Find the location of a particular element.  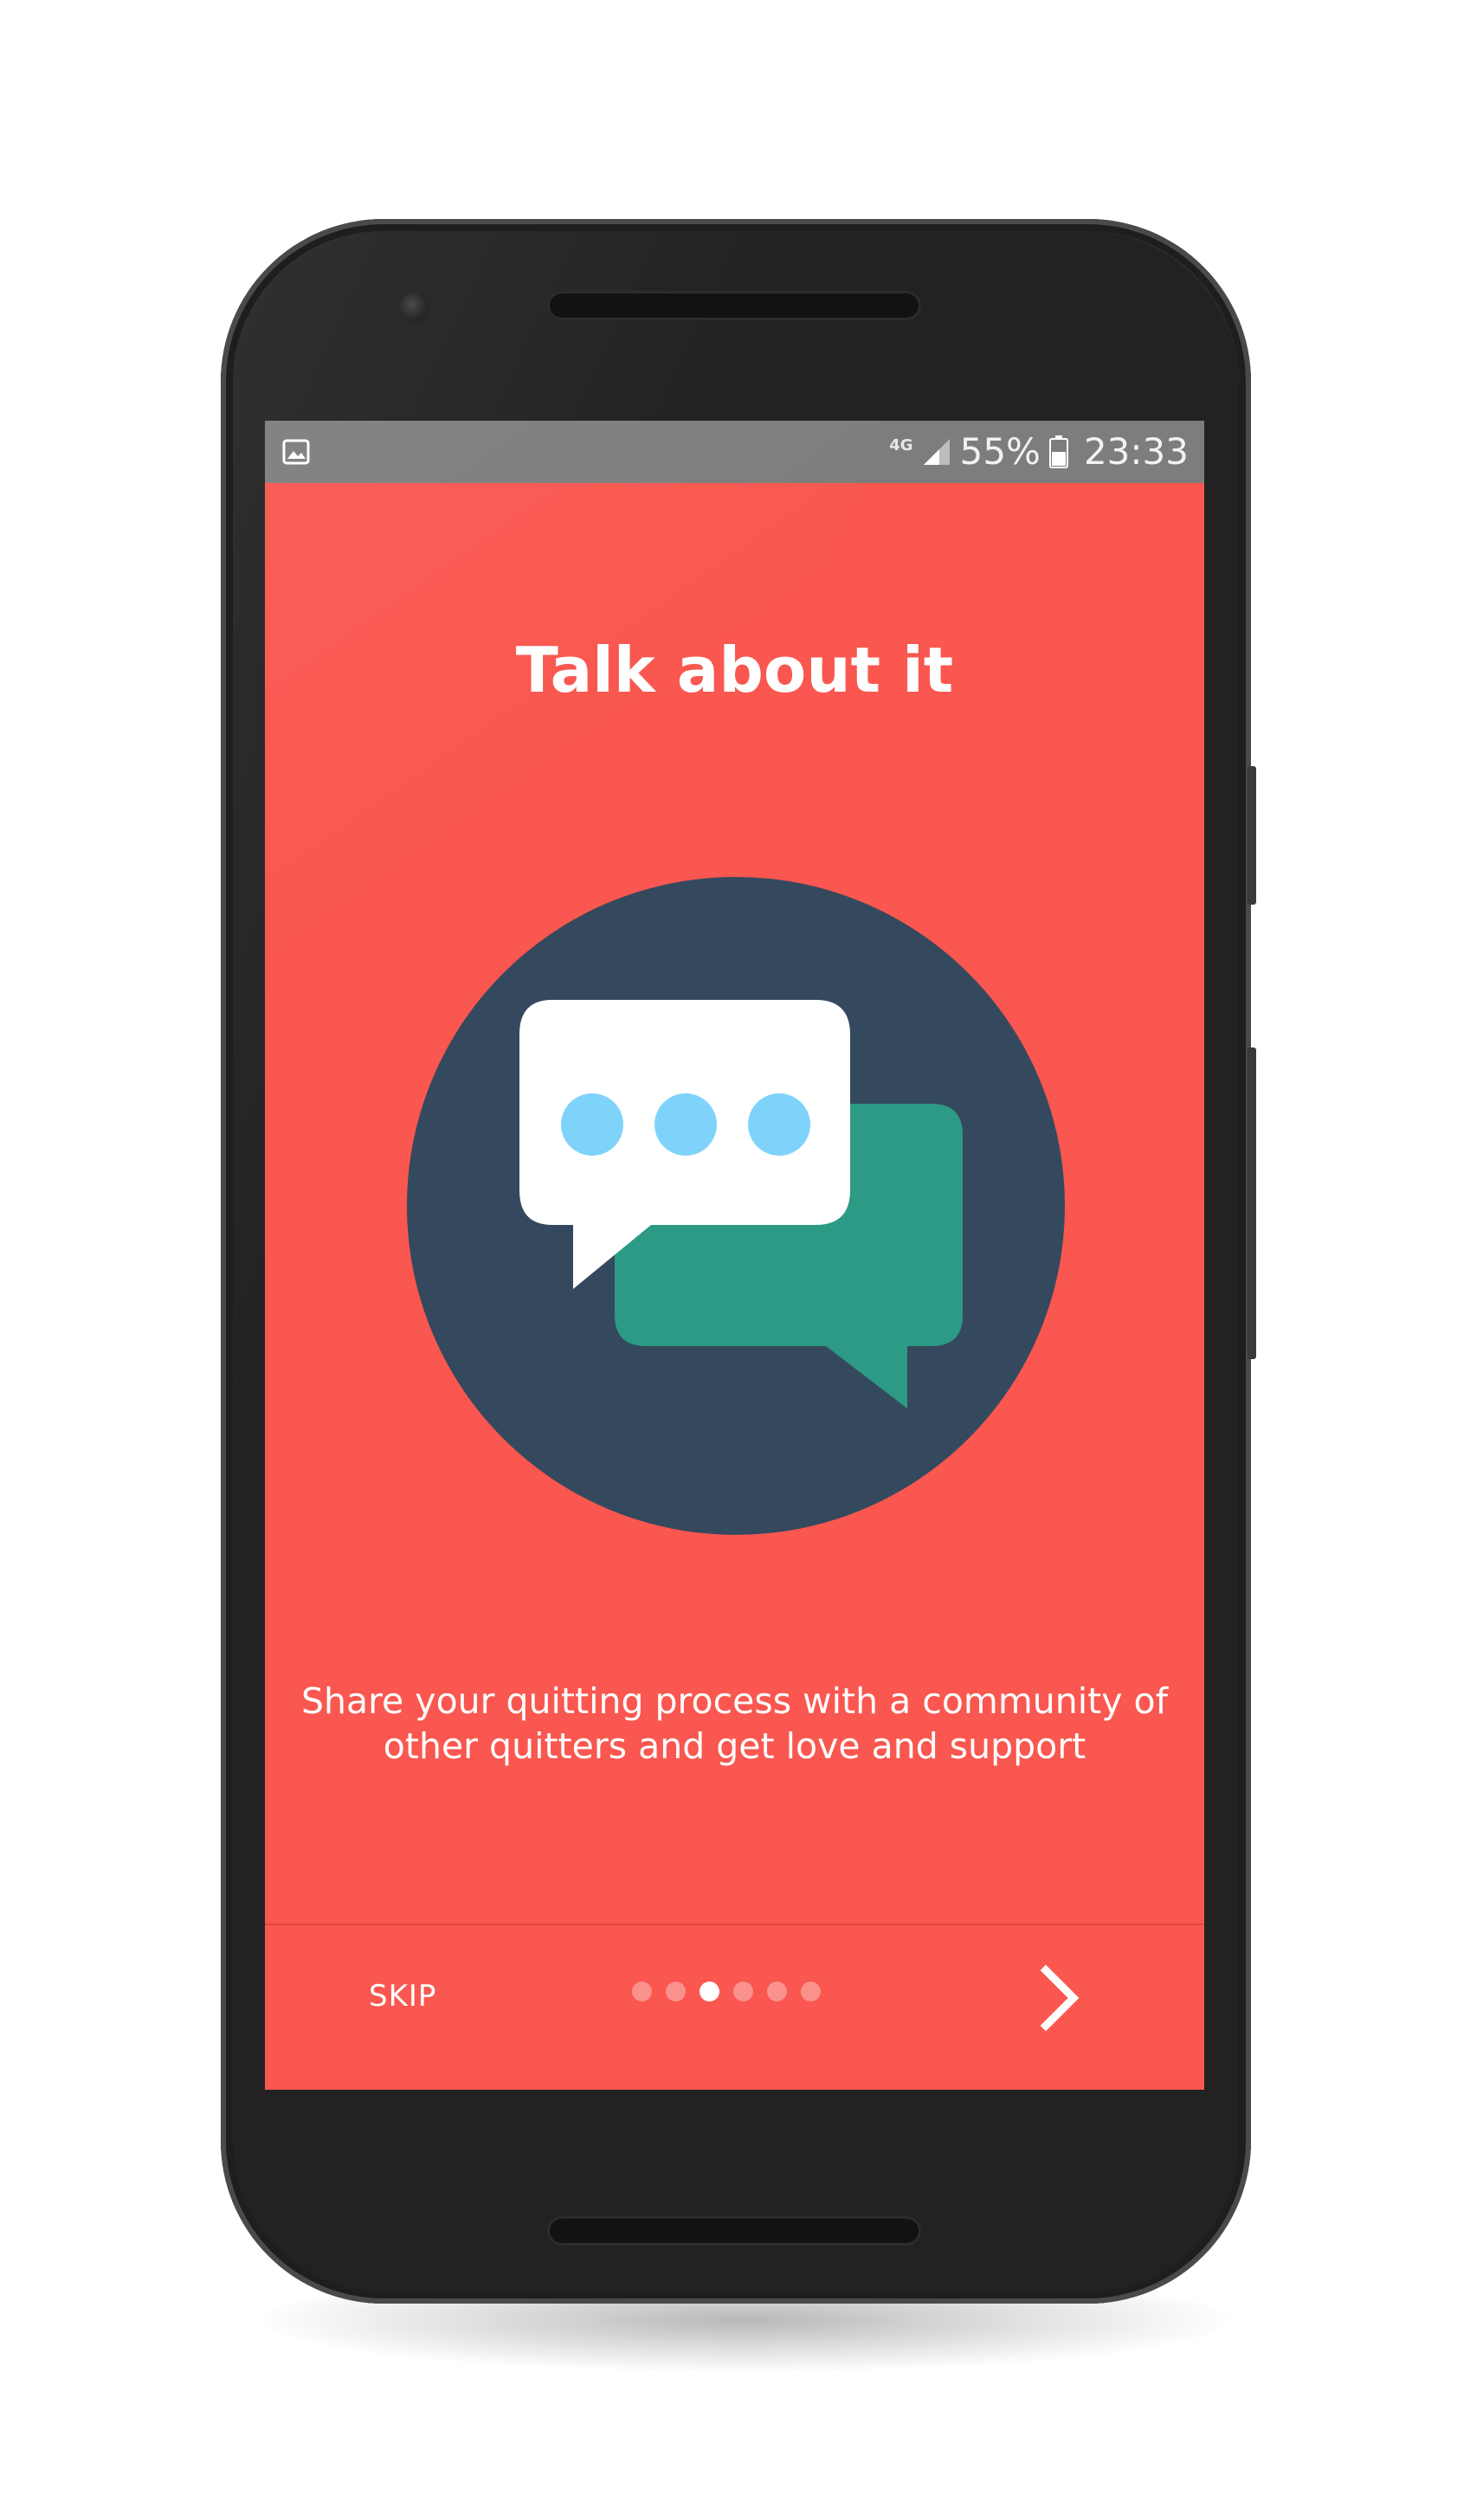

top-speaker is located at coordinates (734, 305).